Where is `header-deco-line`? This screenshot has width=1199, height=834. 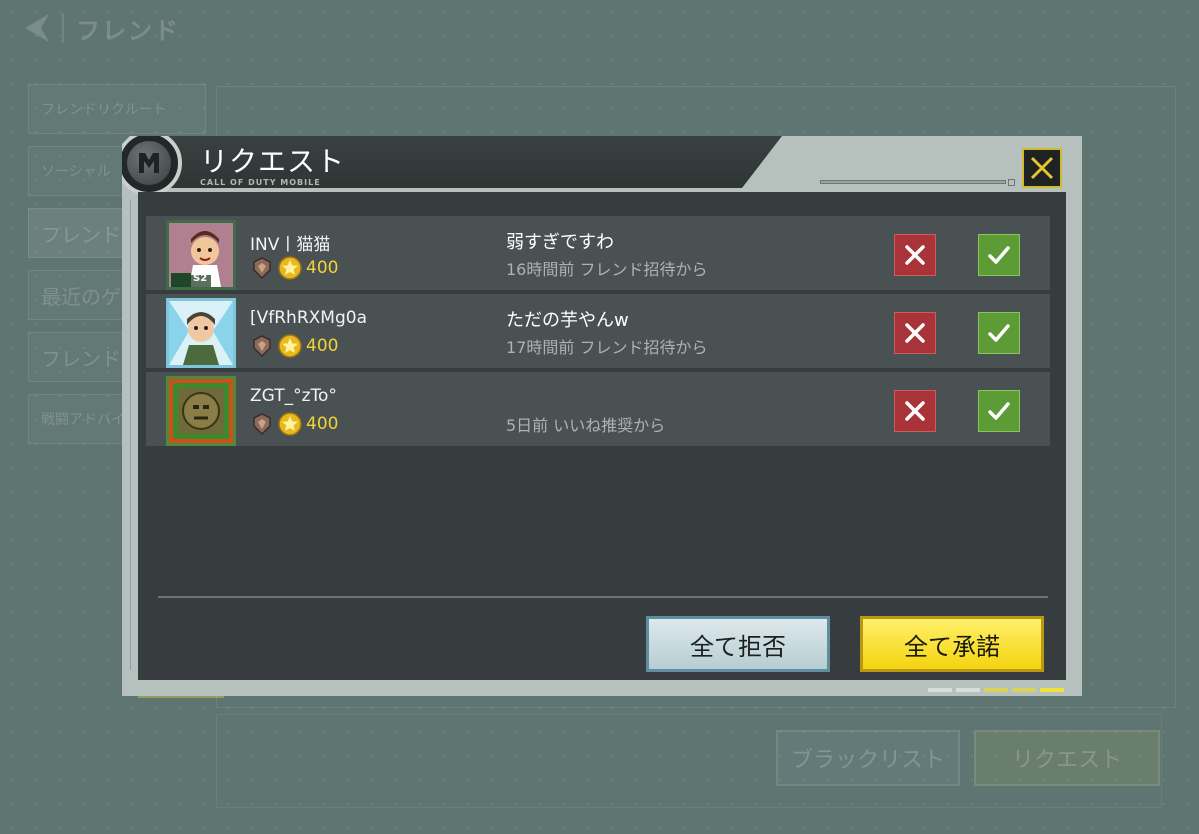
header-deco-line is located at coordinates (913, 182).